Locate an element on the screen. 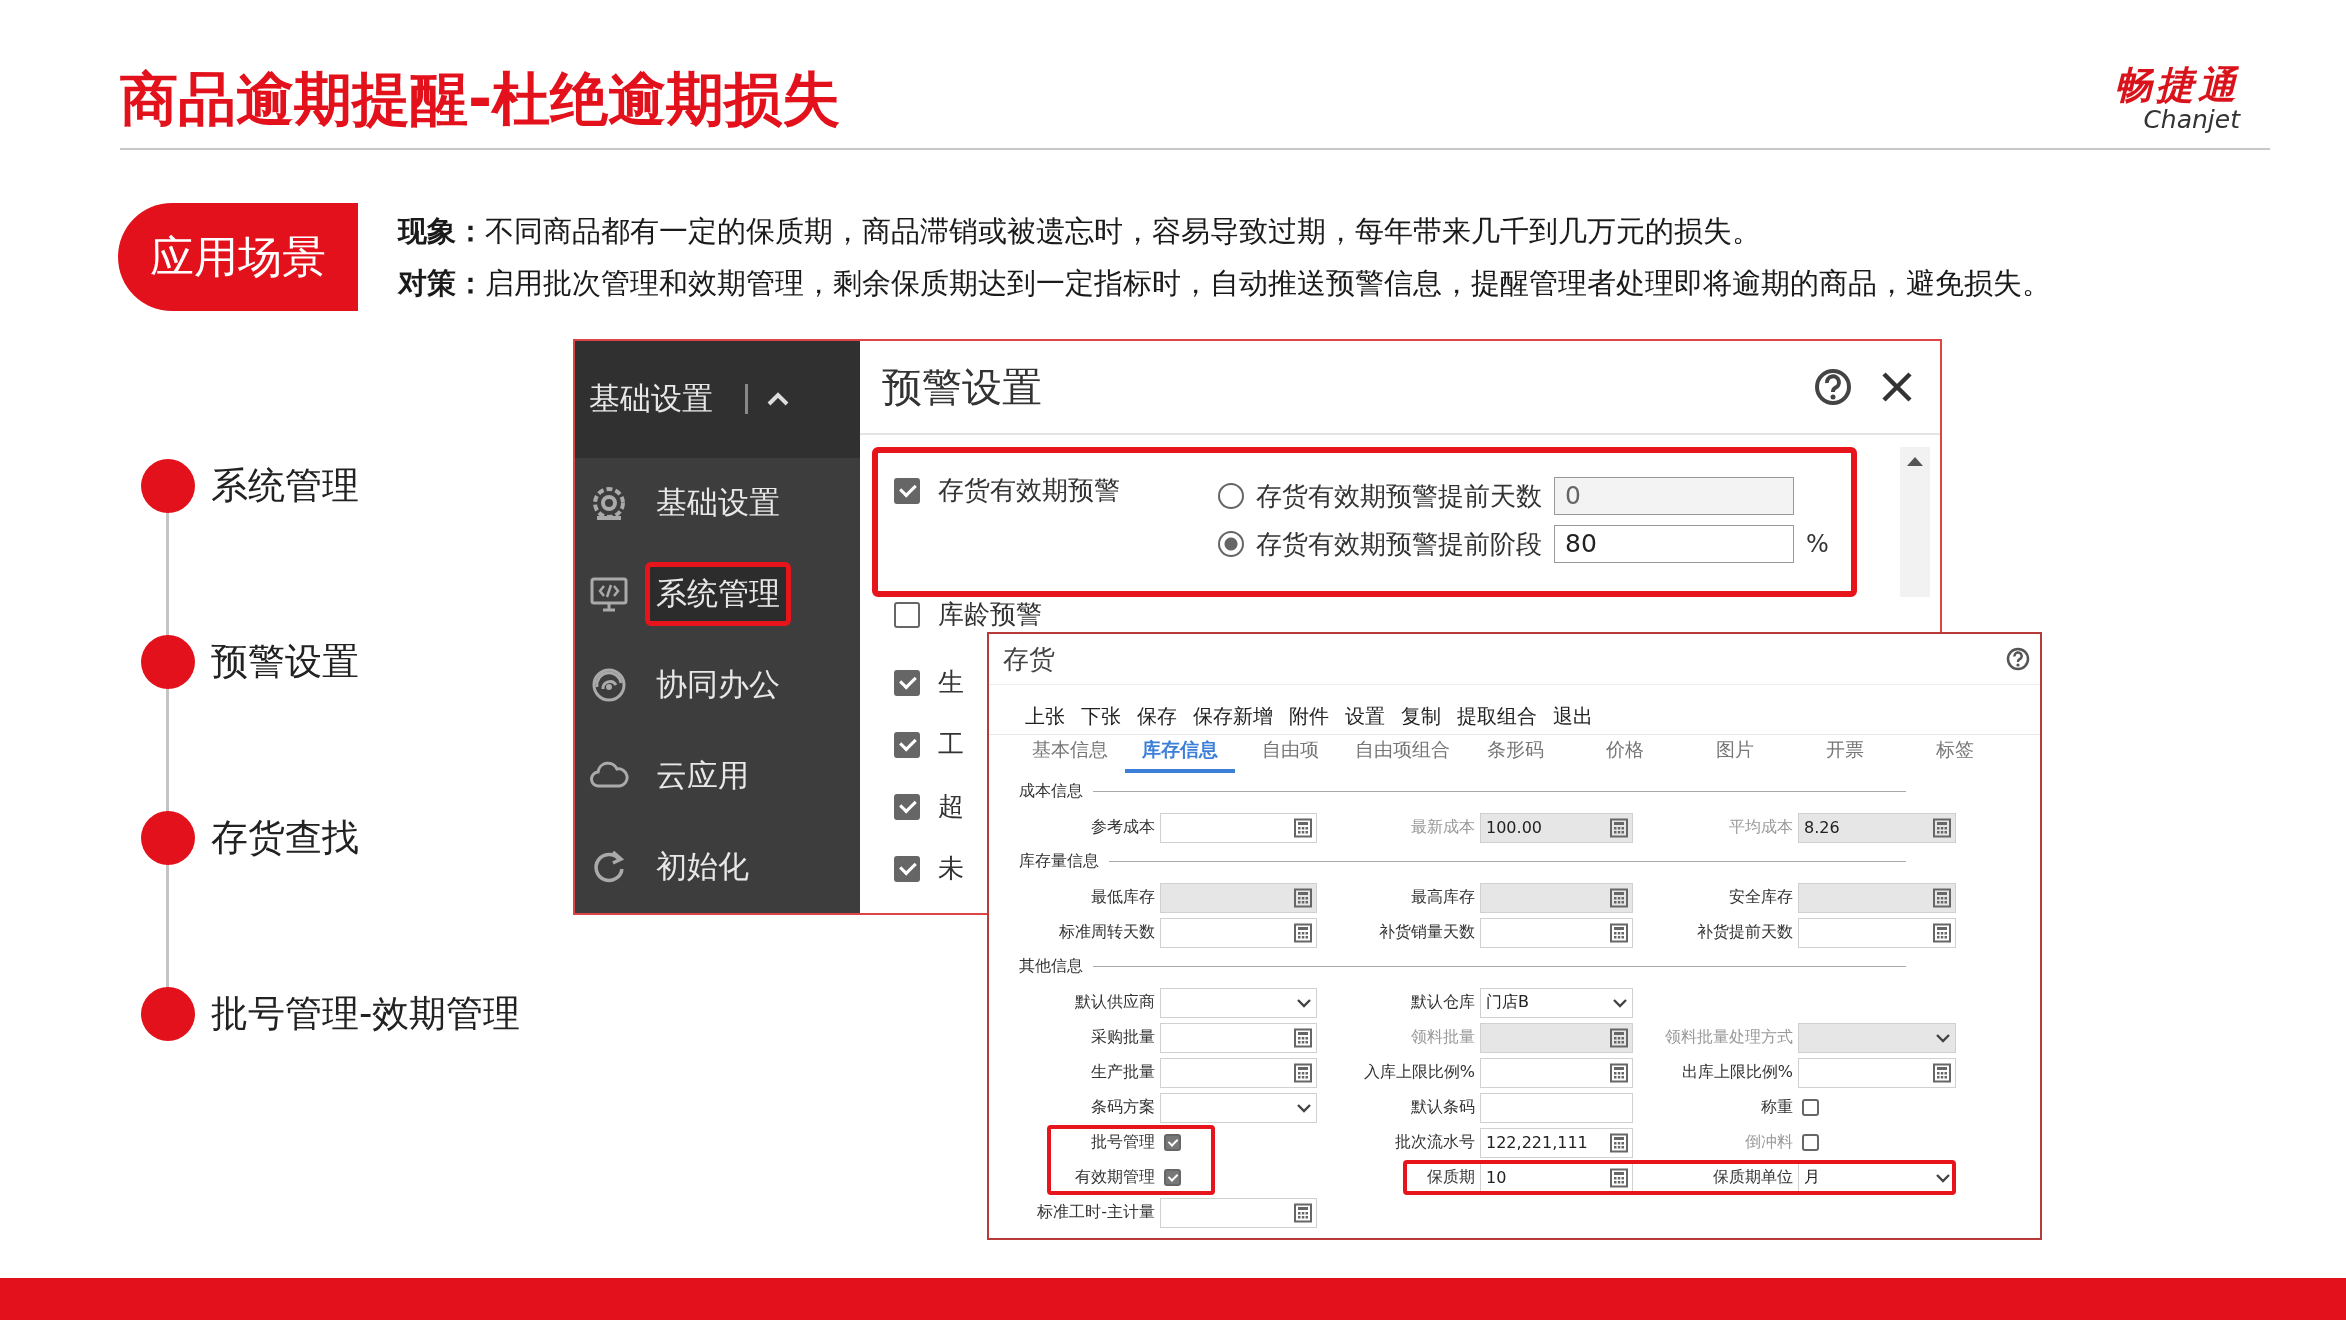 The image size is (2346, 1320). sidebar-item: 基础设置 is located at coordinates (717, 503).